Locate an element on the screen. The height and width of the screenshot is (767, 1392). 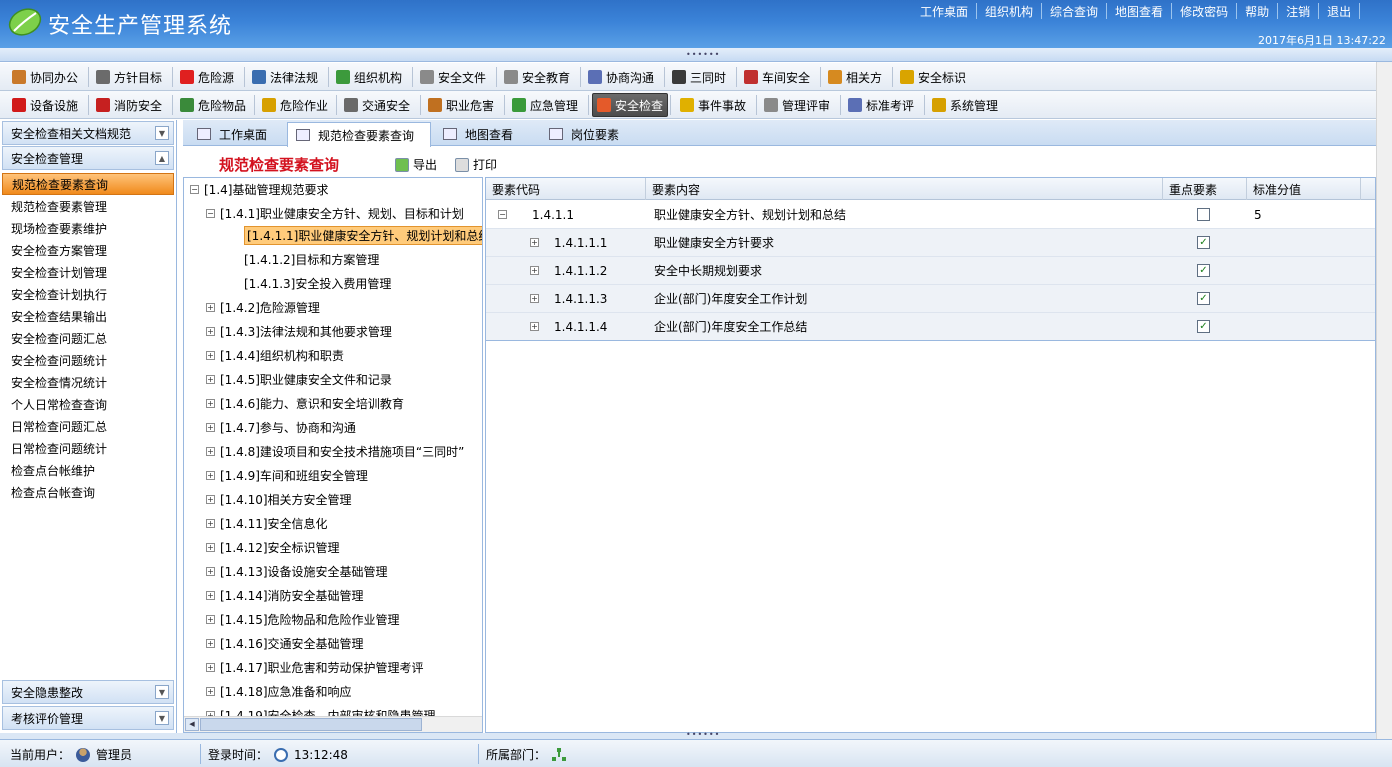
tab-map: 地图查看 is located at coordinates (483, 134).